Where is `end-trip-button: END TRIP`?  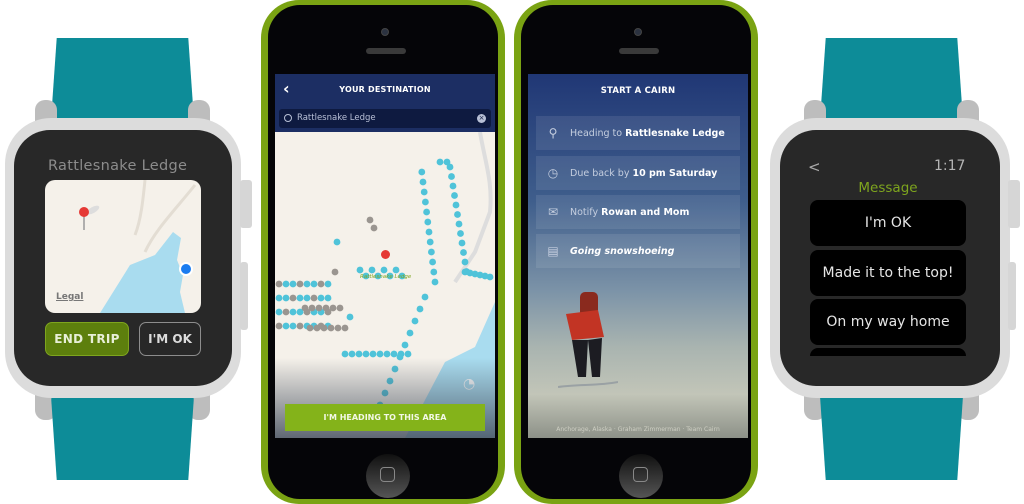 end-trip-button: END TRIP is located at coordinates (87, 339).